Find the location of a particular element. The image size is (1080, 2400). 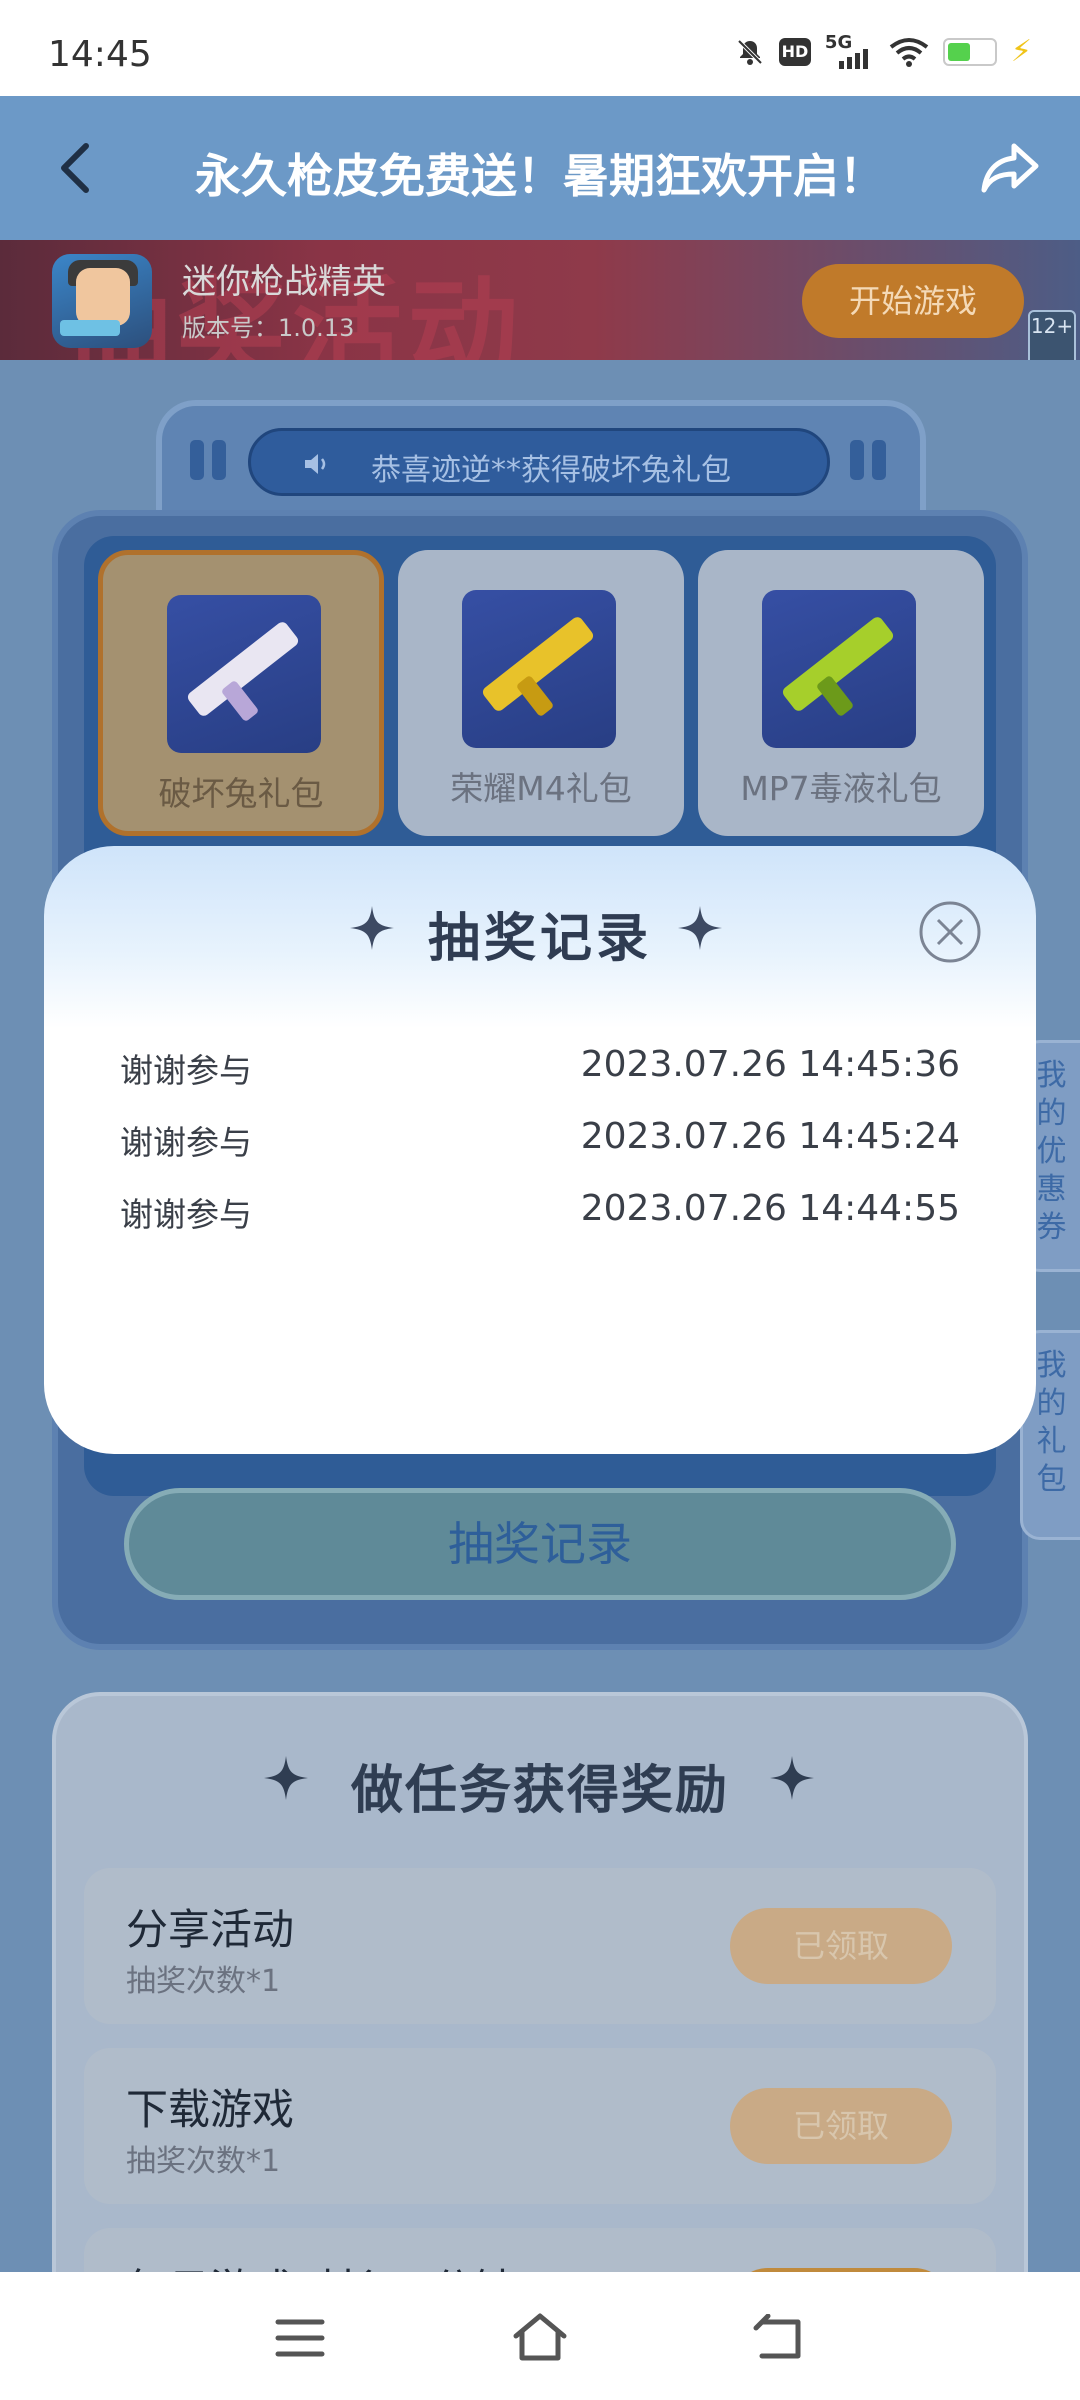

record-time: 2023.07.26 14:44:55 is located at coordinates (770, 1208).